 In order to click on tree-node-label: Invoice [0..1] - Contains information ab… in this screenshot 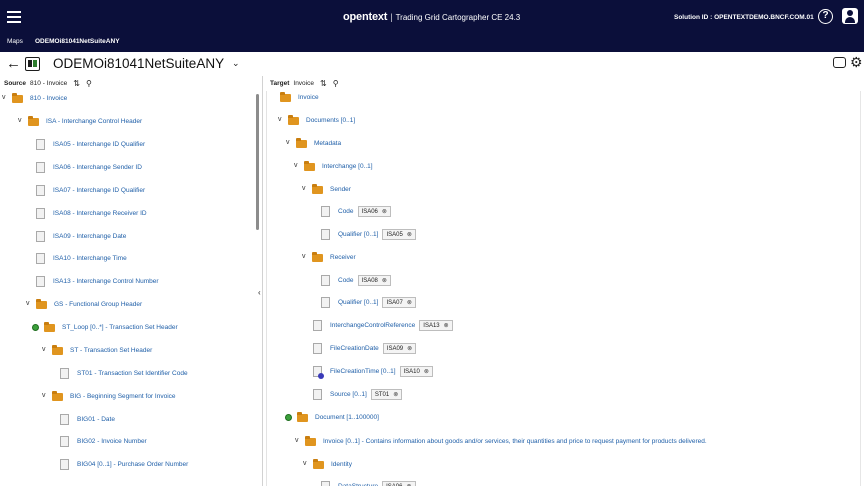, I will do `click(515, 441)`.